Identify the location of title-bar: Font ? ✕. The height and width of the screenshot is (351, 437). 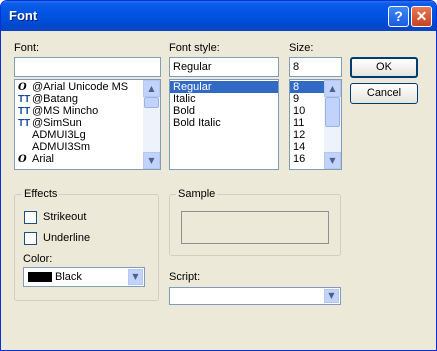
(218, 16).